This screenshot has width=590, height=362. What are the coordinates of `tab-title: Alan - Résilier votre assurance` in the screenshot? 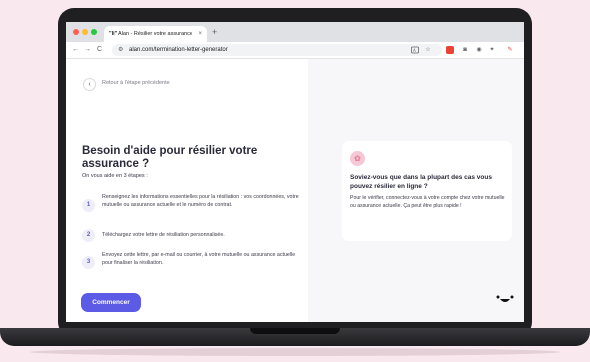 It's located at (155, 34).